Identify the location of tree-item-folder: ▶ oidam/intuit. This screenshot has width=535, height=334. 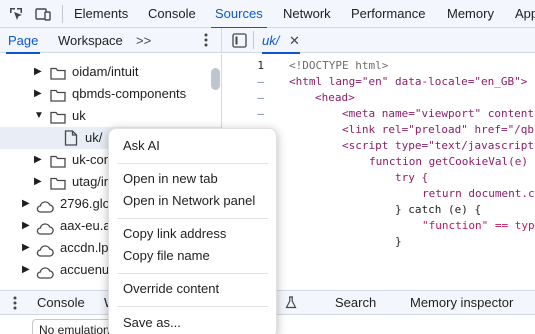
(110, 72).